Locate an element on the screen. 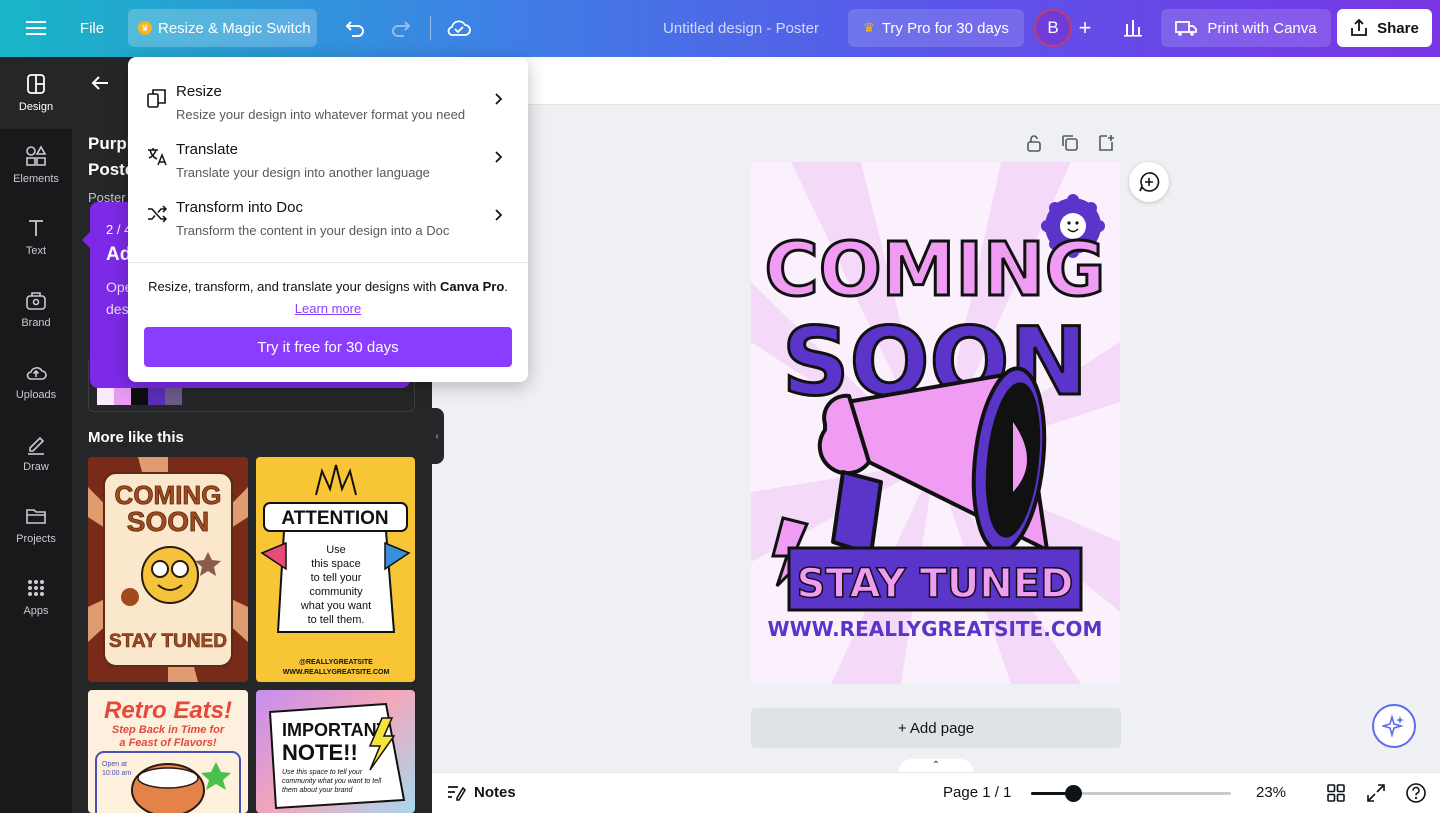  thumb-text: @REALLYGREATSITE is located at coordinates (336, 662).